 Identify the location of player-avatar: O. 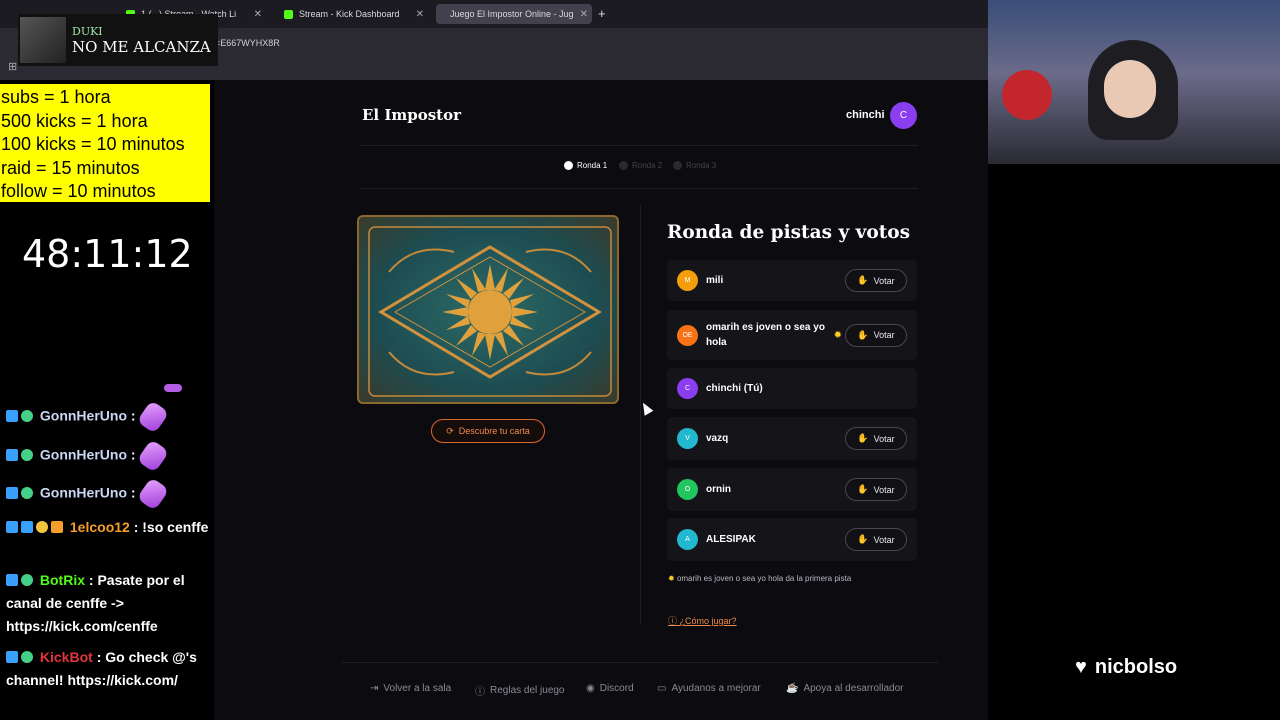
(687, 489).